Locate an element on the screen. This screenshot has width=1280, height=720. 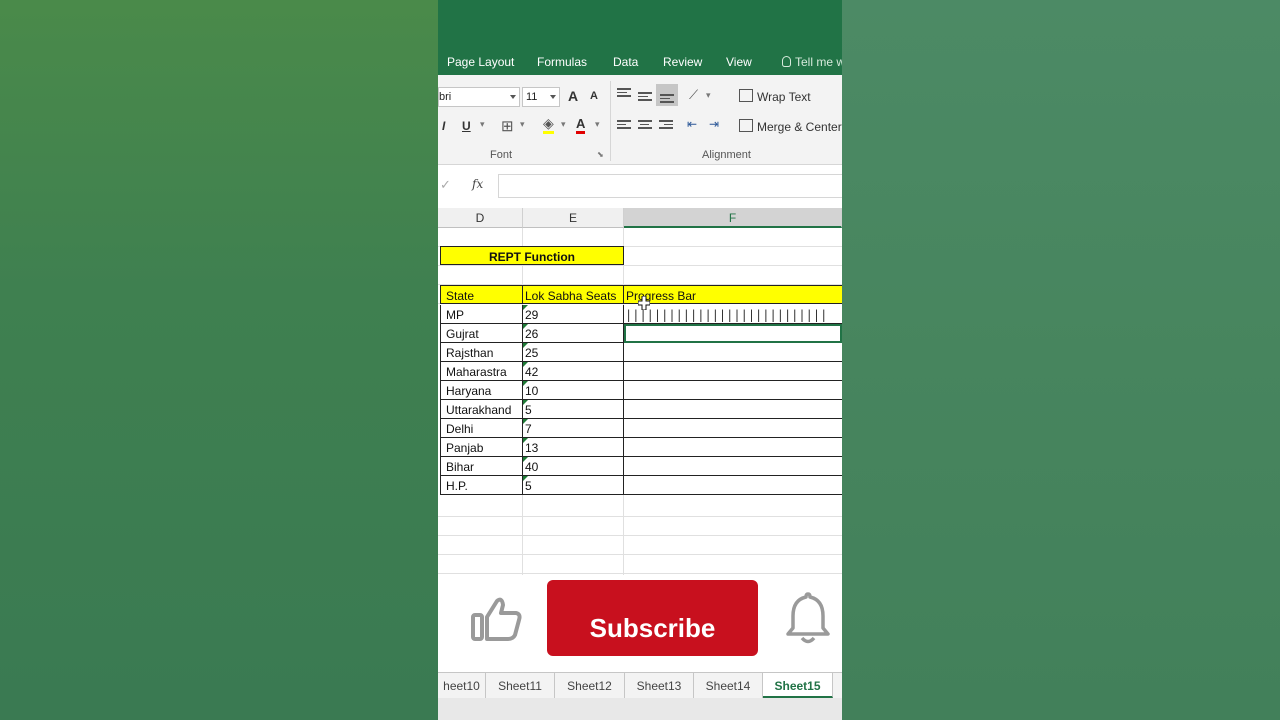
sheet-tab-10: heet10 is located at coordinates (462, 685).